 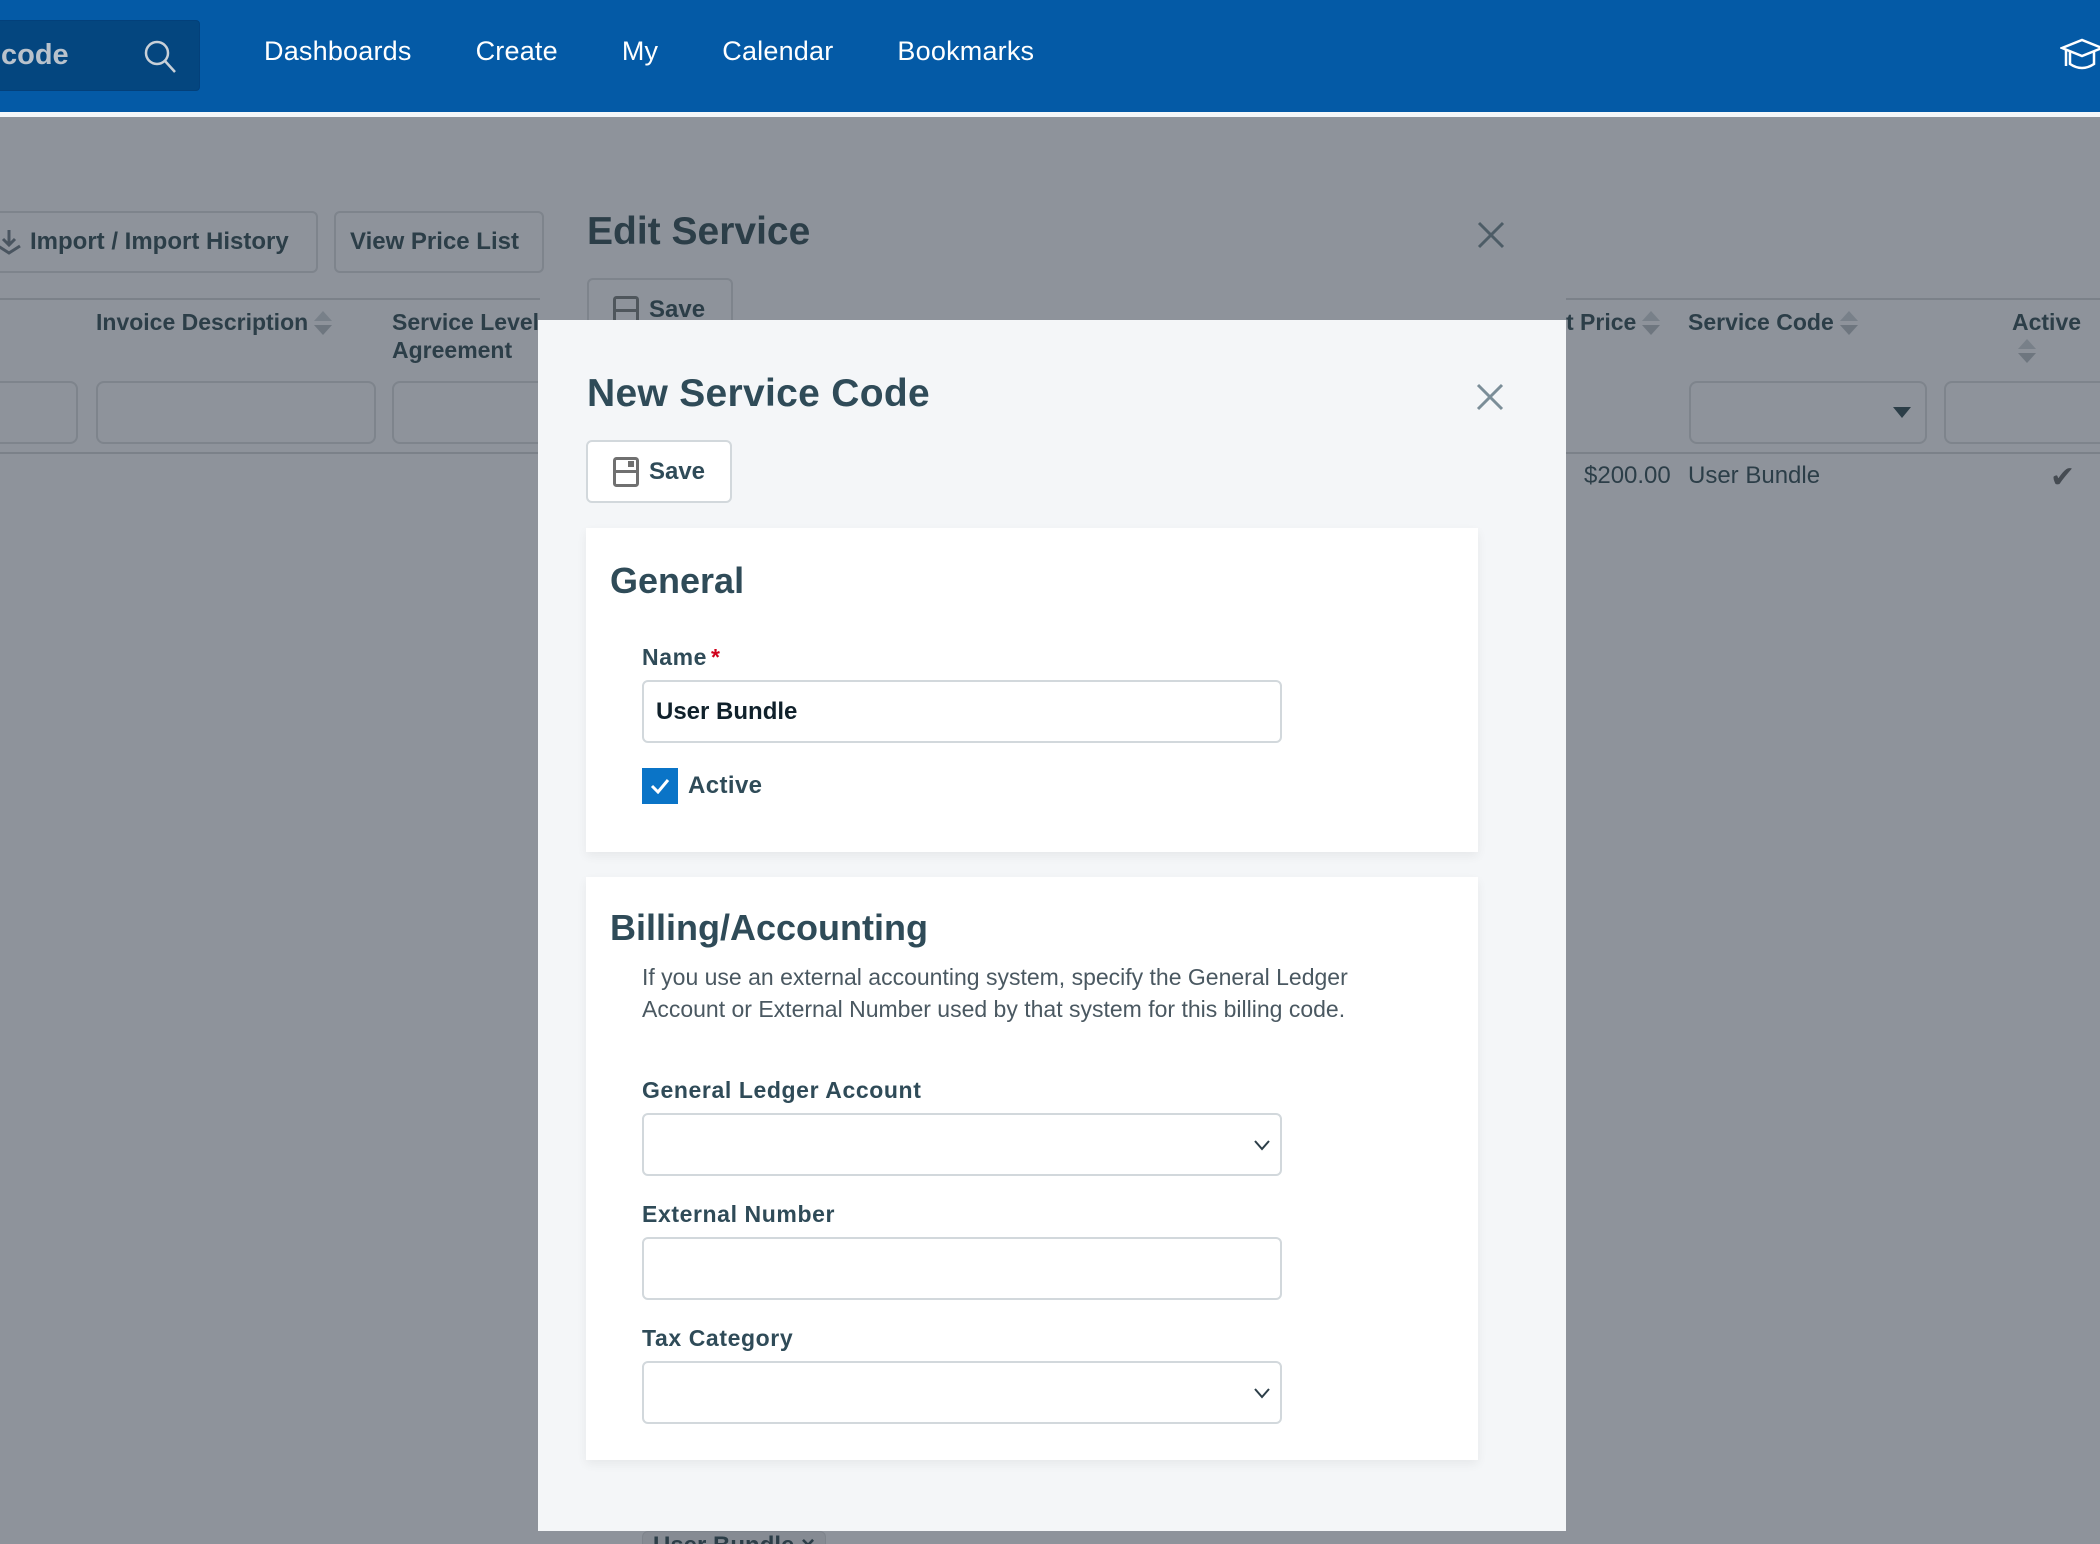 I want to click on view-price-list-label: View Price List, so click(x=434, y=241).